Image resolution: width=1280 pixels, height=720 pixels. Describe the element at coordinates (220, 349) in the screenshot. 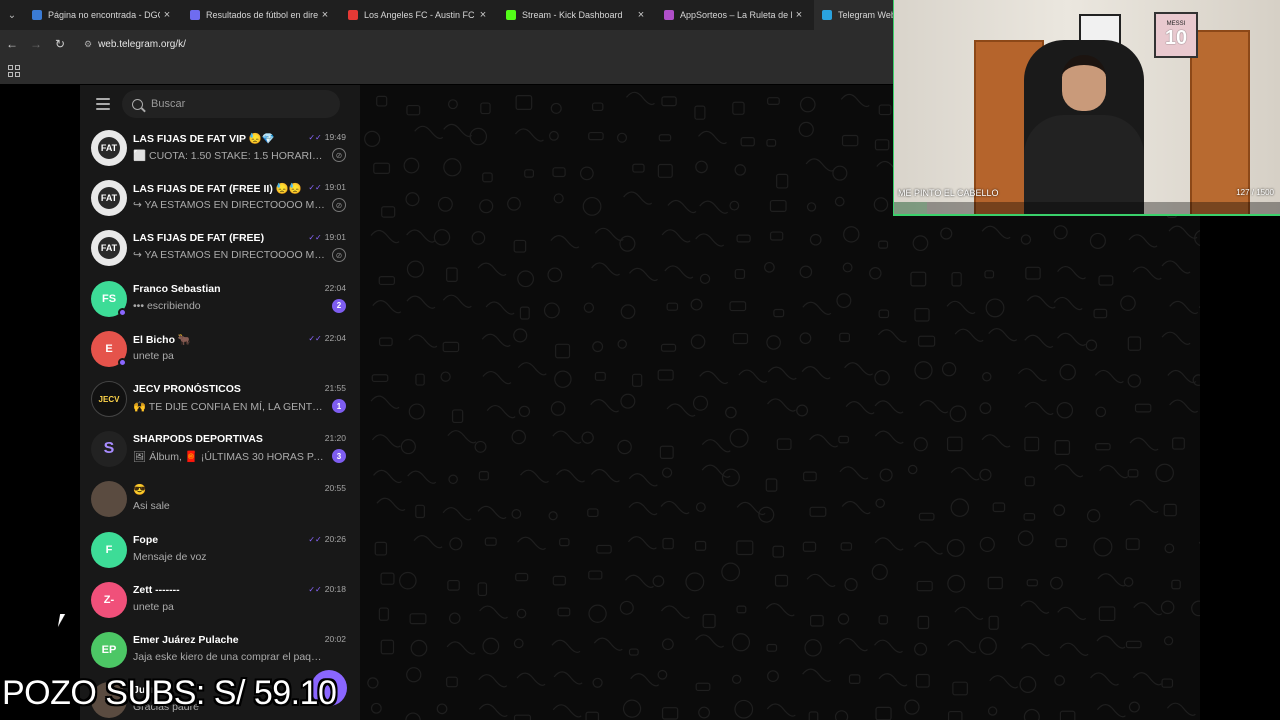

I see `chat-row: E El Bicho 🐂 unete pa ✓✓ 22:04` at that location.